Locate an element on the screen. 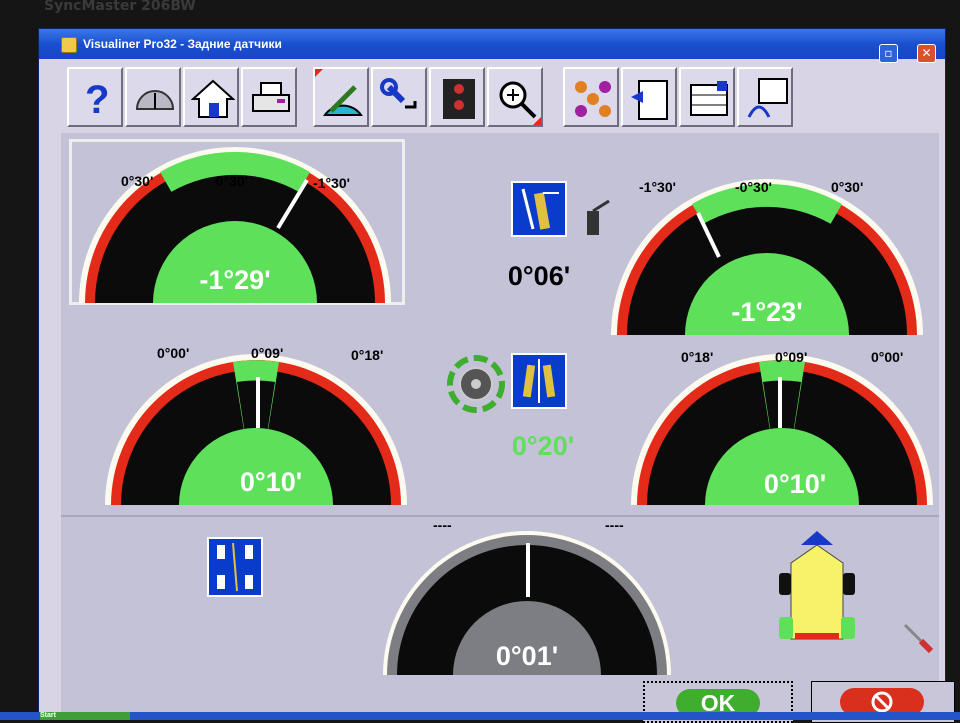 This screenshot has width=960, height=723. vehicle-axles-icon is located at coordinates (235, 567).